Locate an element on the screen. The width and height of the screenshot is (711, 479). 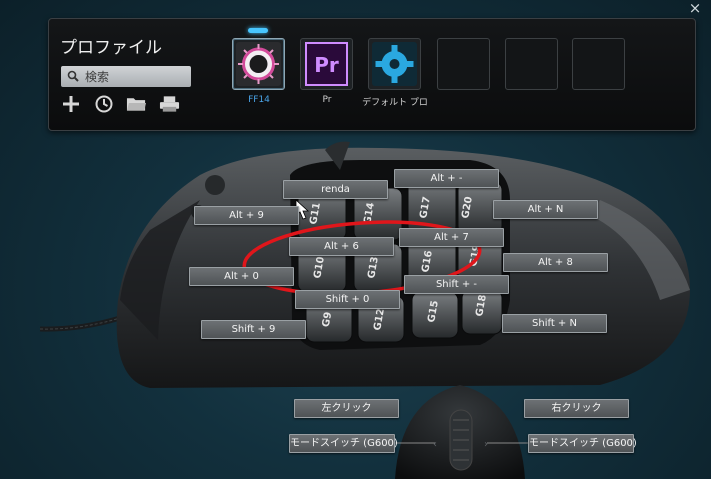
profile-slot-default is located at coordinates (394, 64).